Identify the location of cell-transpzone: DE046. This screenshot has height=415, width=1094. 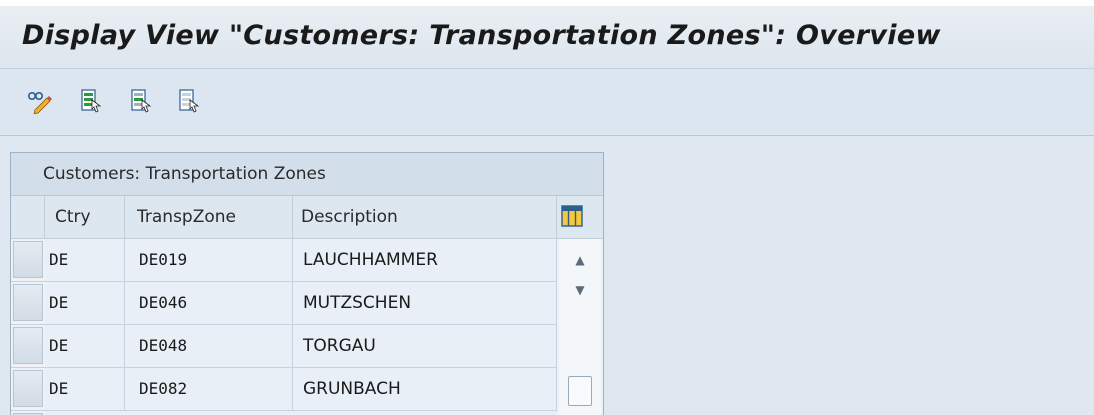
(209, 303).